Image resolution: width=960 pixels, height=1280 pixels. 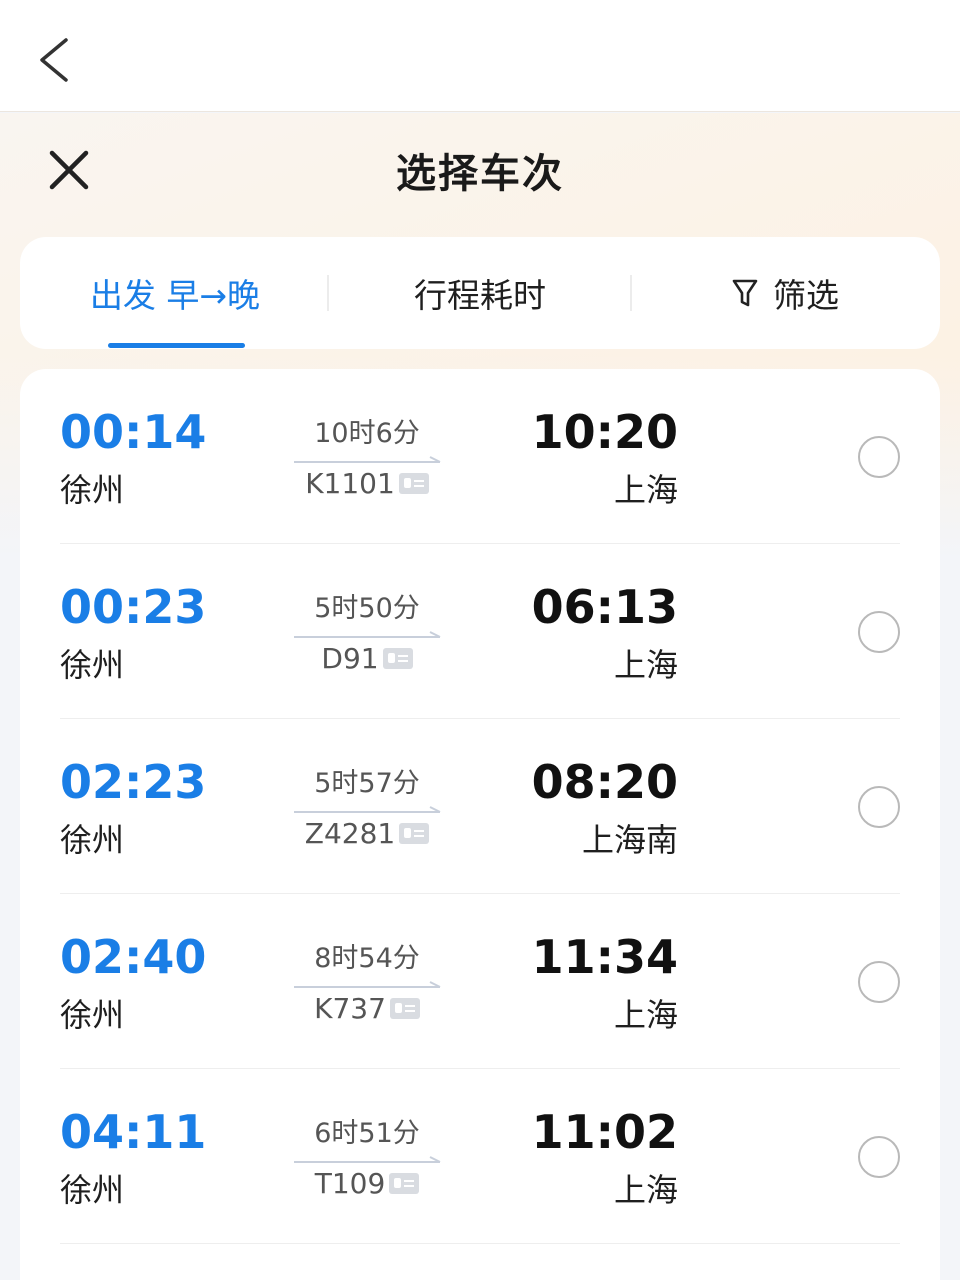 I want to click on train-row: 00:14 徐州 10时6分 K1101 10:20 上海, so click(x=480, y=456).